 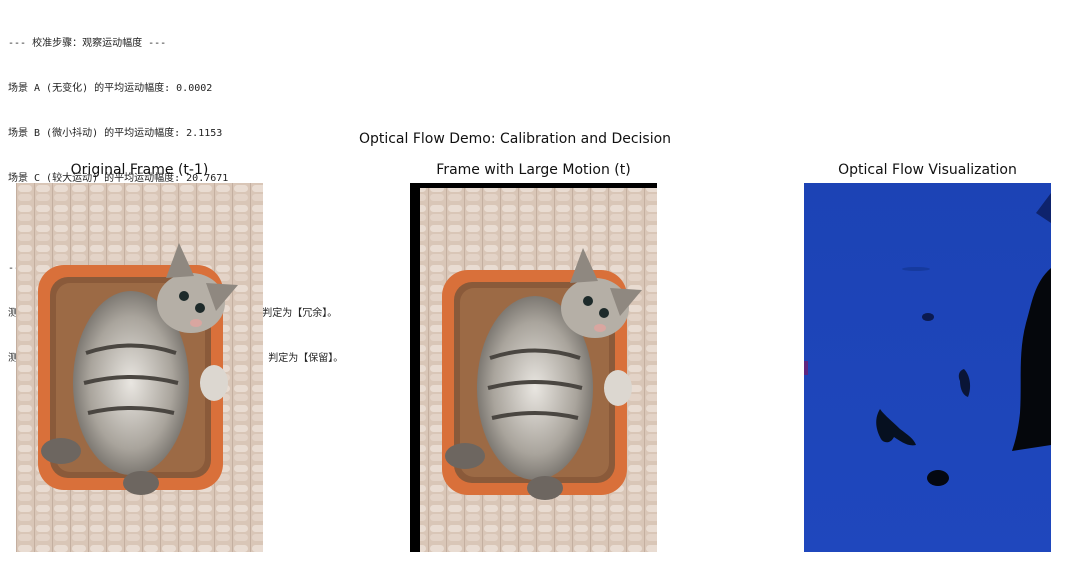 What do you see at coordinates (533, 170) in the screenshot?
I see `panel-title-large-motion: Frame with Large Motion (t)` at bounding box center [533, 170].